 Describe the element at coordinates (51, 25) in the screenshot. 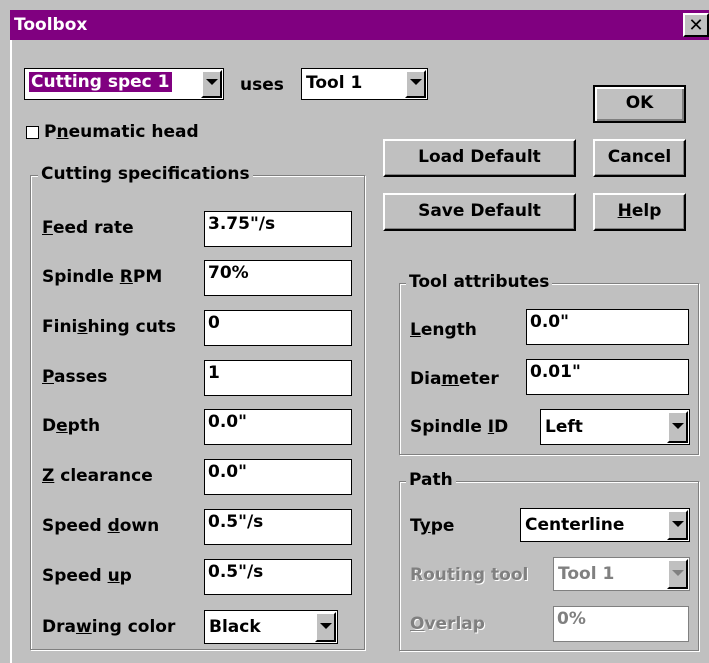

I see `window-title: Toolbox` at that location.